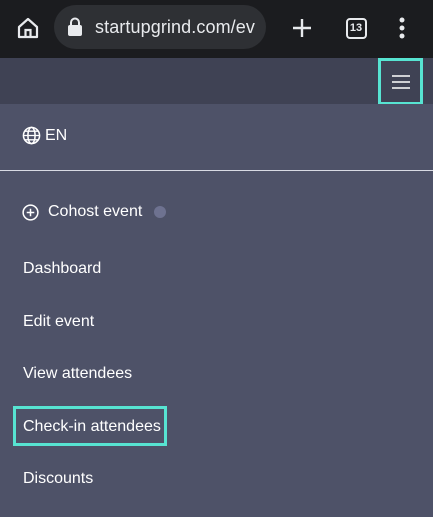 This screenshot has height=517, width=433. I want to click on menu-divider, so click(216, 170).